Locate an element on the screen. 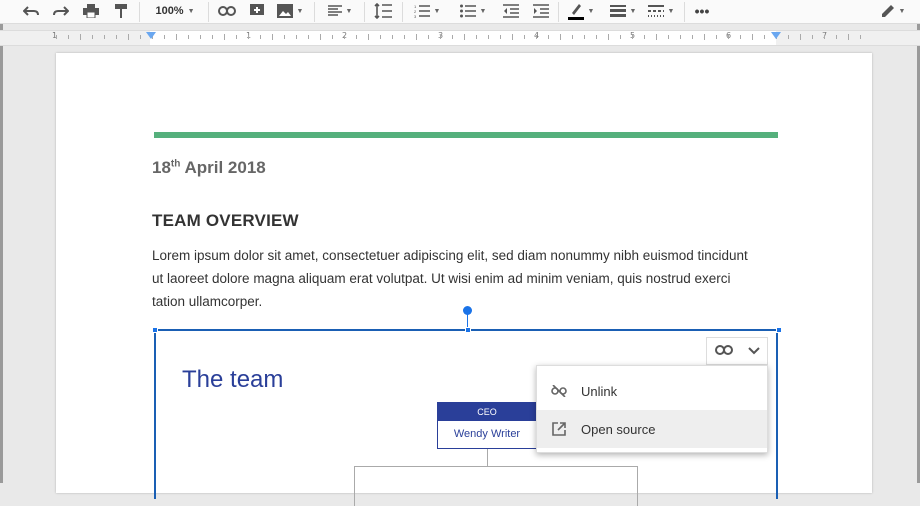 The width and height of the screenshot is (920, 506). align-icon: ▼ is located at coordinates (340, 11).